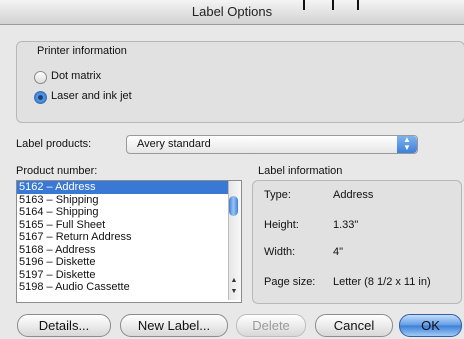 The width and height of the screenshot is (464, 339). What do you see at coordinates (129, 262) in the screenshot?
I see `list-item: 5196 – Diskette` at bounding box center [129, 262].